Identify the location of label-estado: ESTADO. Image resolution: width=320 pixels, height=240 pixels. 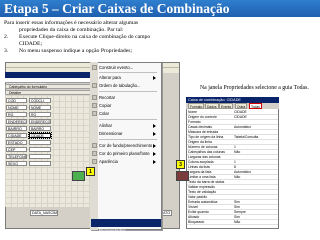
(16, 142).